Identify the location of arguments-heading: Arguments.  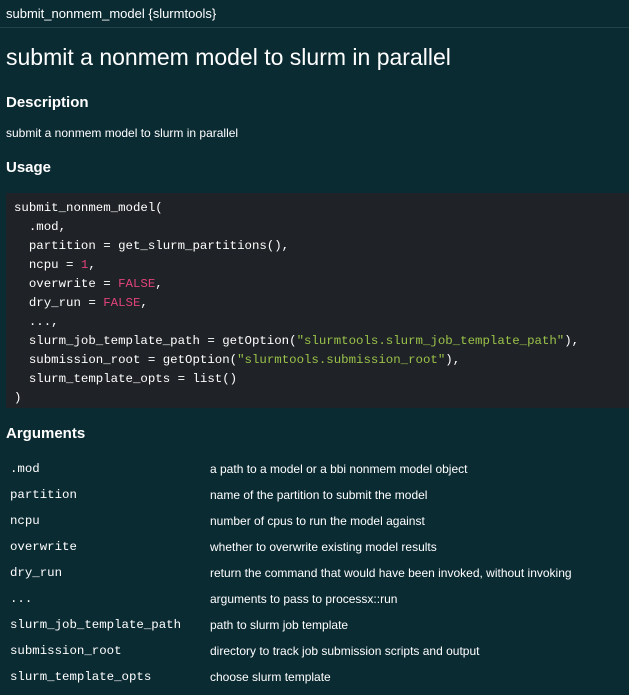
(46, 433).